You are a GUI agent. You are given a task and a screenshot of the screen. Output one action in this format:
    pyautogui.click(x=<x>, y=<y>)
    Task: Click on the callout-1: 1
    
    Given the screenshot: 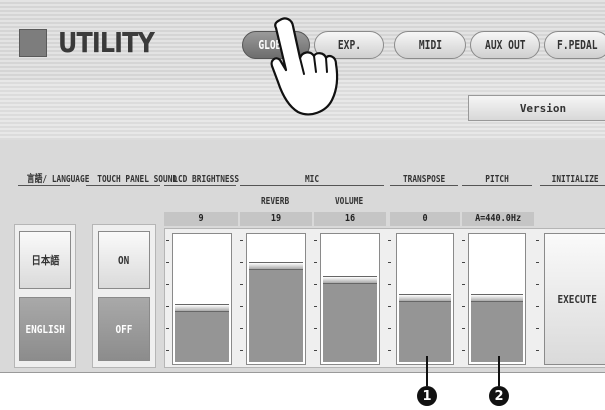 What is the action you would take?
    pyautogui.click(x=427, y=396)
    